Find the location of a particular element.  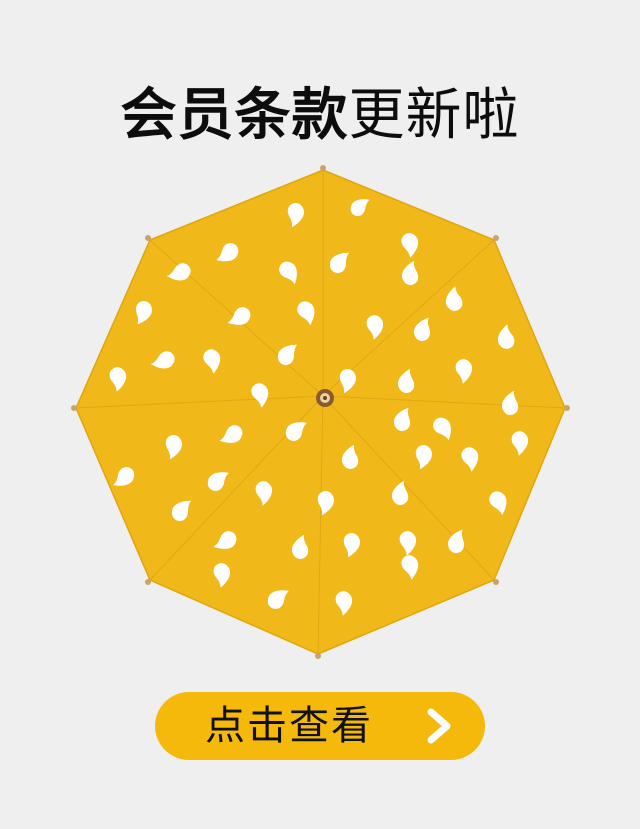

page-title: 会员条款更新啦 is located at coordinates (320, 116).